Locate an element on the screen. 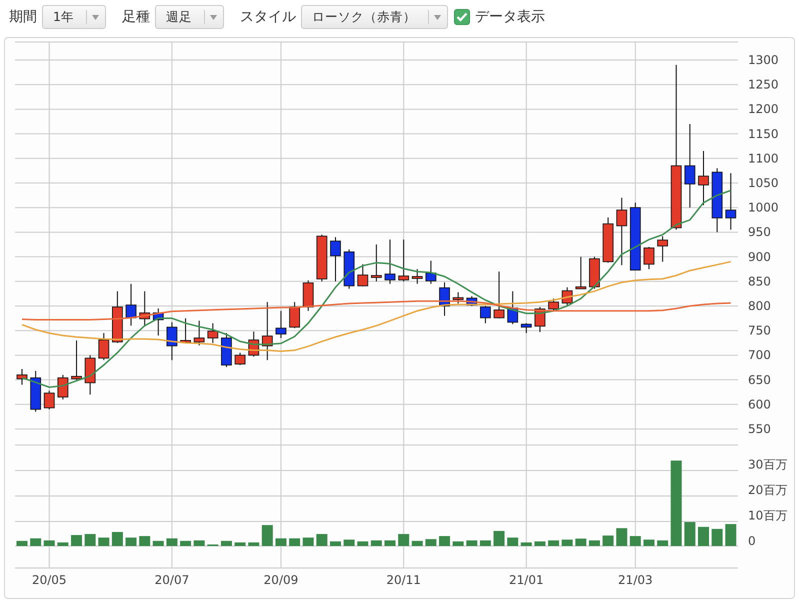  axis-label: 600 is located at coordinates (759, 404).